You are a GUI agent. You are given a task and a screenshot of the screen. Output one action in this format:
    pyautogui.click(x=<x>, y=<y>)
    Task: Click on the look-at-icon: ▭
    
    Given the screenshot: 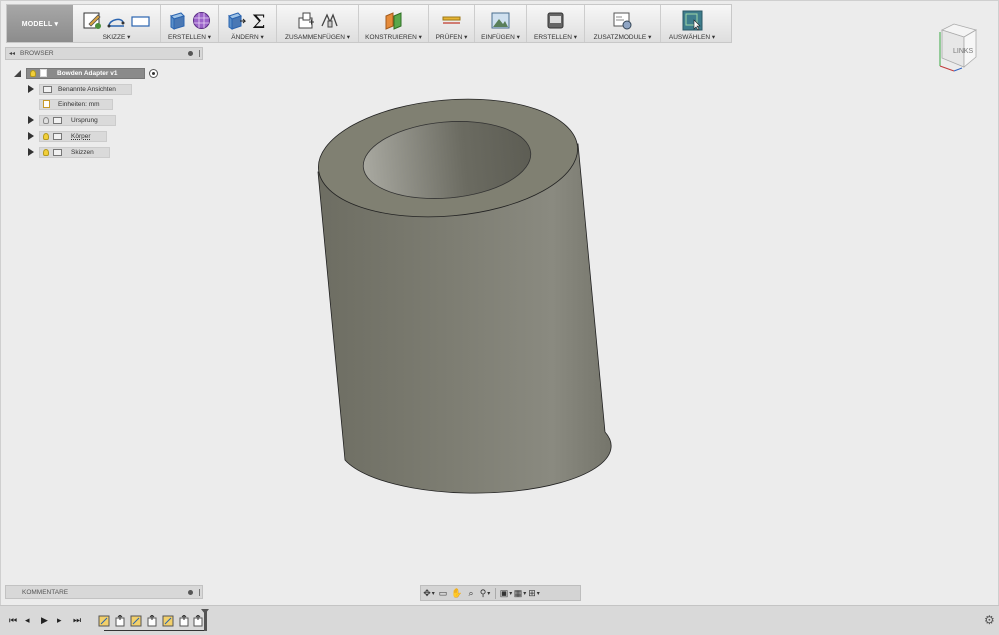 What is the action you would take?
    pyautogui.click(x=443, y=593)
    